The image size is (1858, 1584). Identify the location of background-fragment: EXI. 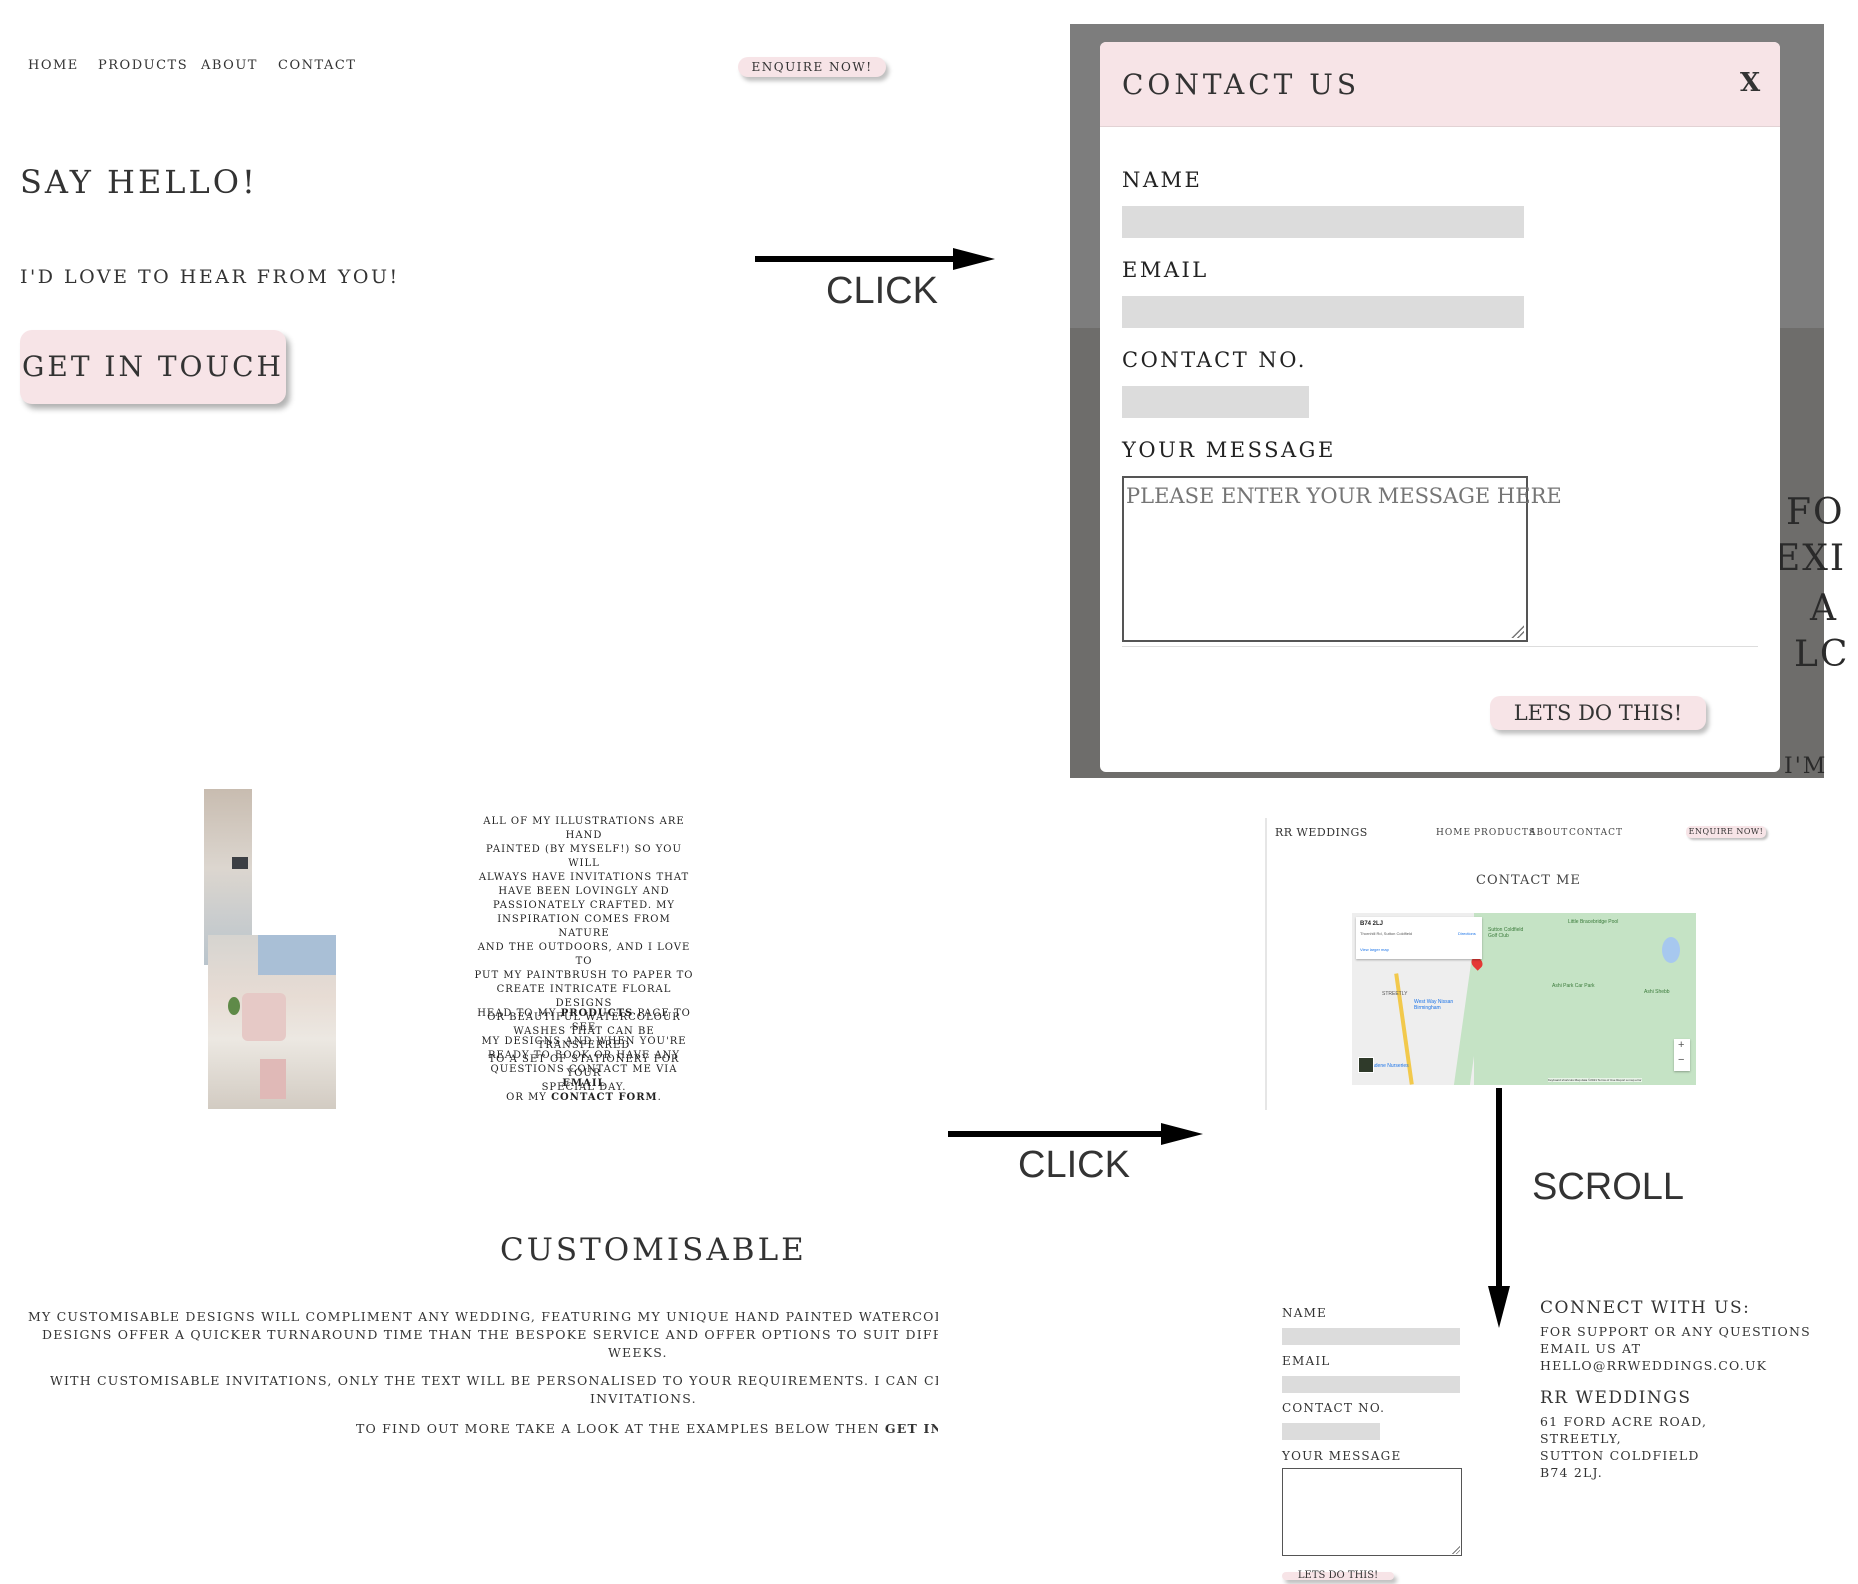
(1810, 558).